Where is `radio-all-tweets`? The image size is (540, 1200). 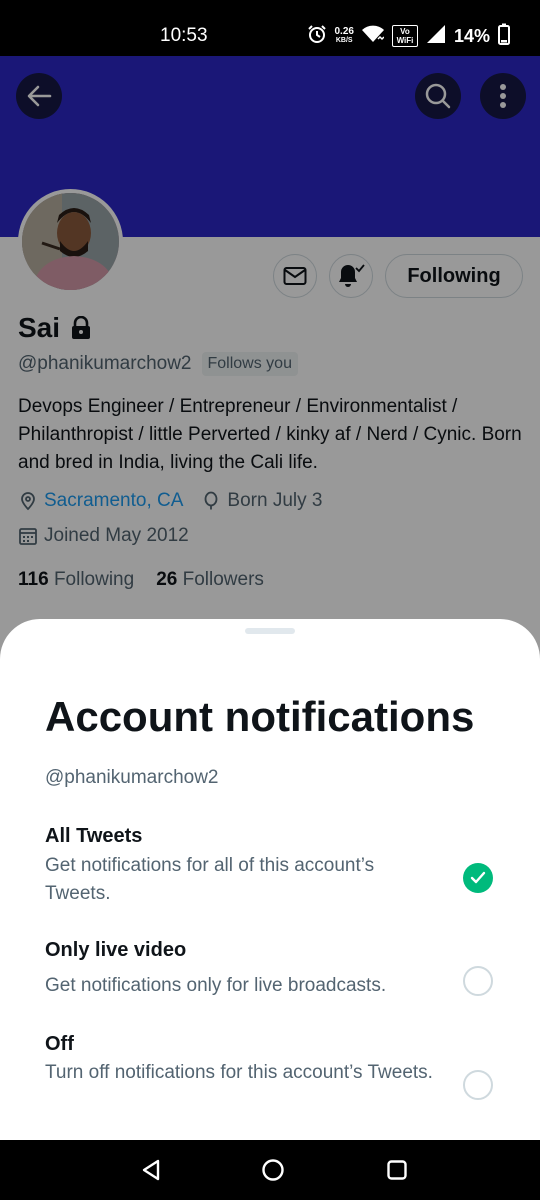 radio-all-tweets is located at coordinates (478, 878).